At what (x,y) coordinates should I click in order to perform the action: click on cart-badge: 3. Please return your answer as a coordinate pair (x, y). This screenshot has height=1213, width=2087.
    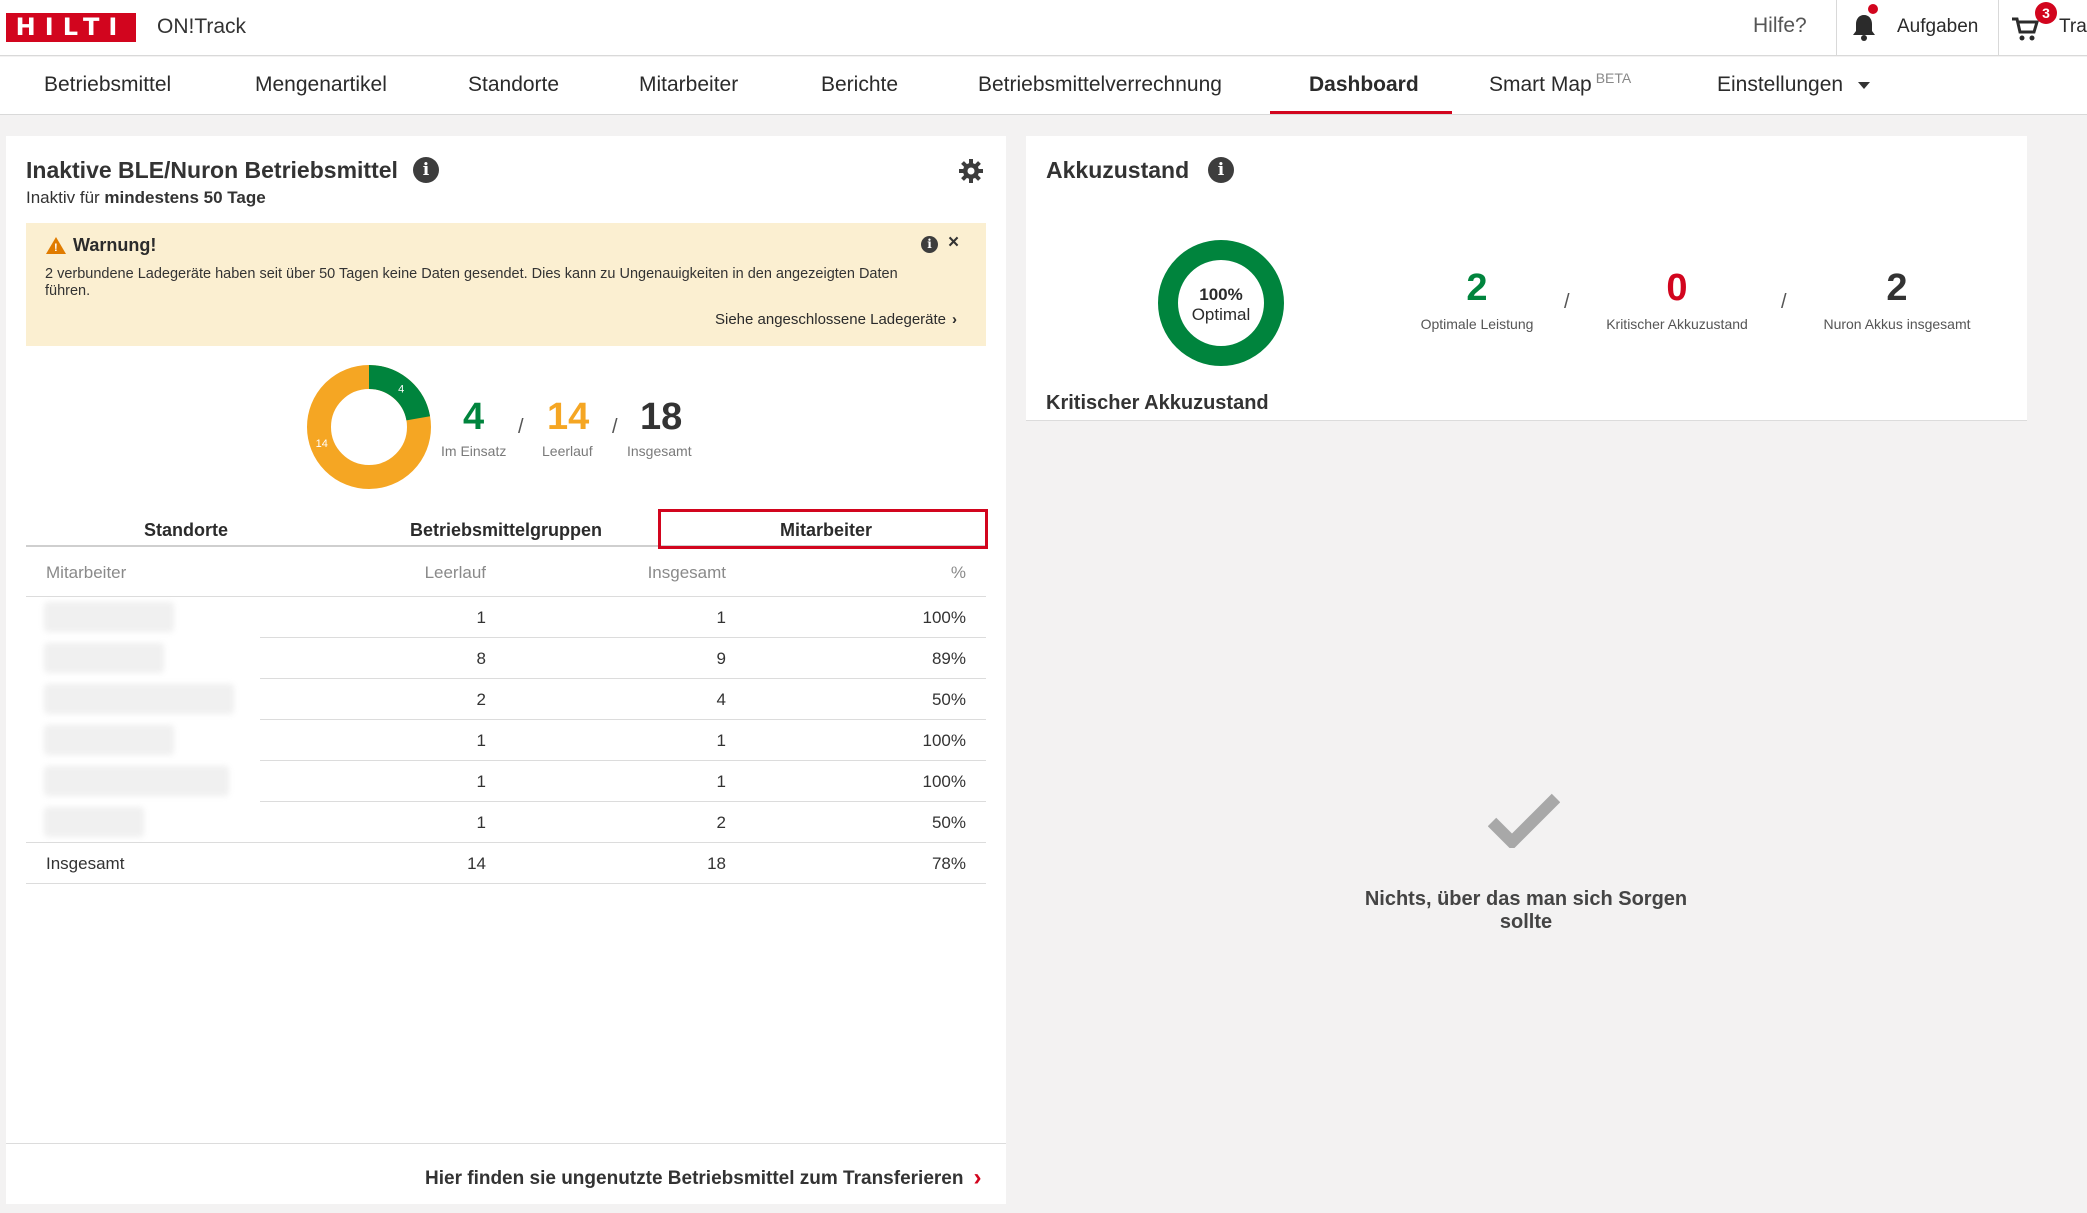
    Looking at the image, I should click on (2046, 13).